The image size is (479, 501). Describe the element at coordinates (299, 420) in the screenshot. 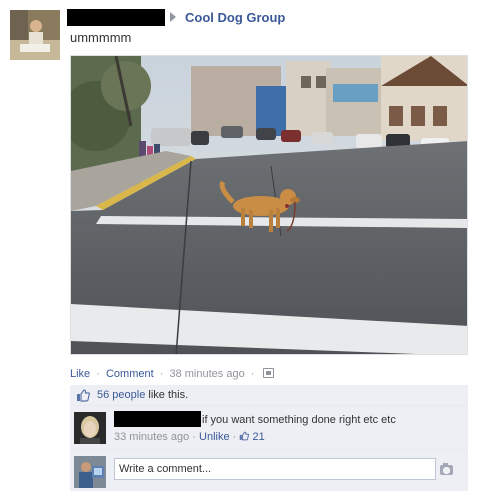

I see `comment-text: if you want something done right etc etc` at that location.